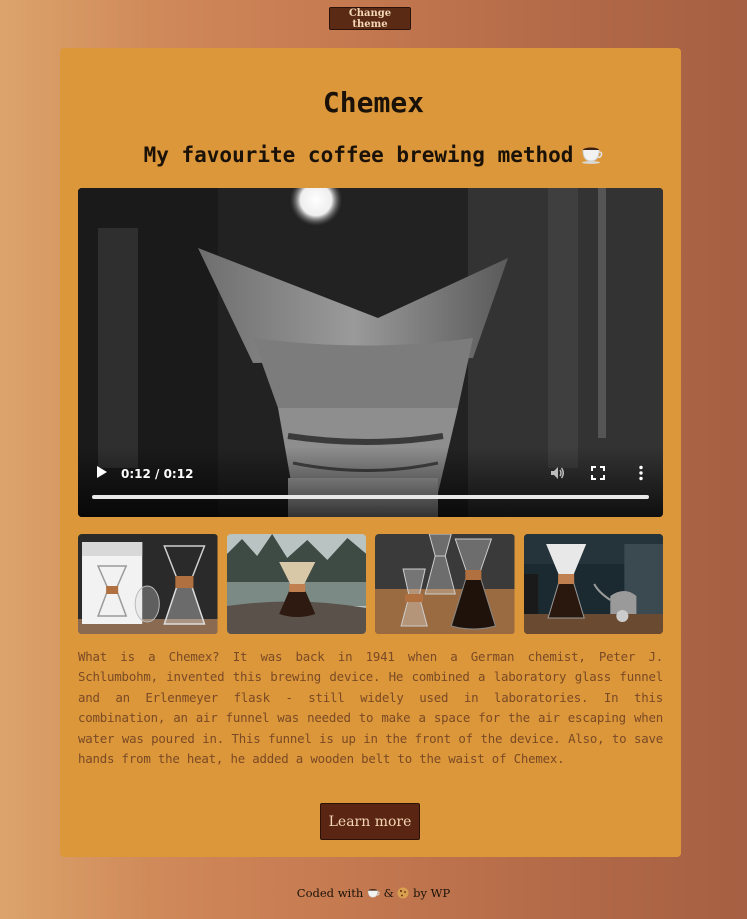  I want to click on more-options-icon, so click(641, 473).